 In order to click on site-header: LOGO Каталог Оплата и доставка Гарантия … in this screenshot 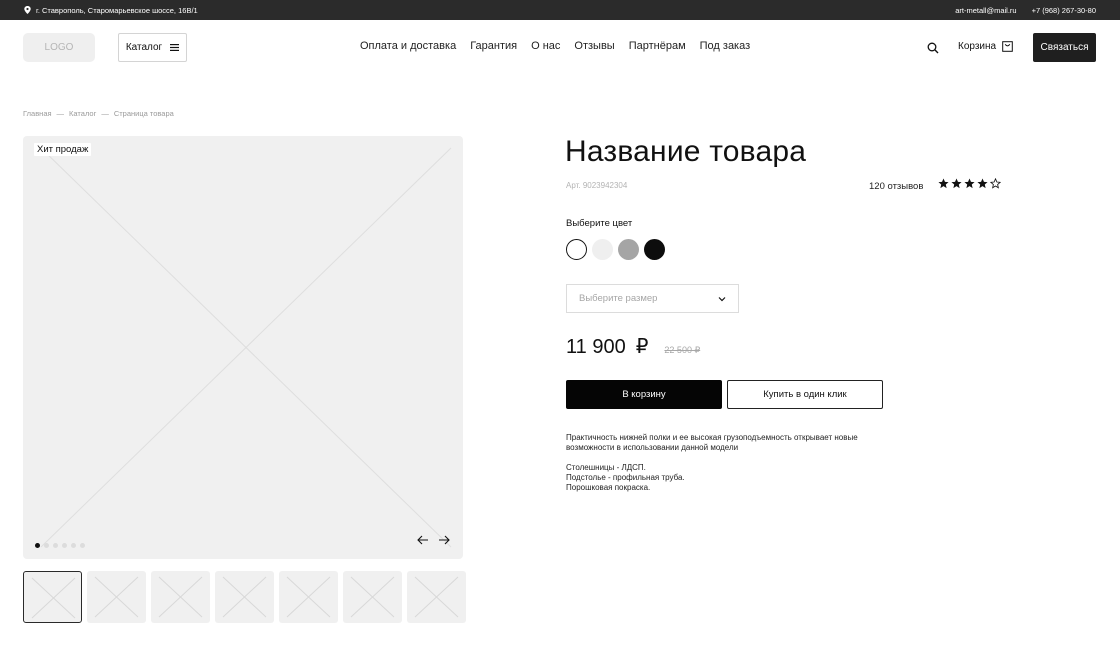, I will do `click(560, 48)`.